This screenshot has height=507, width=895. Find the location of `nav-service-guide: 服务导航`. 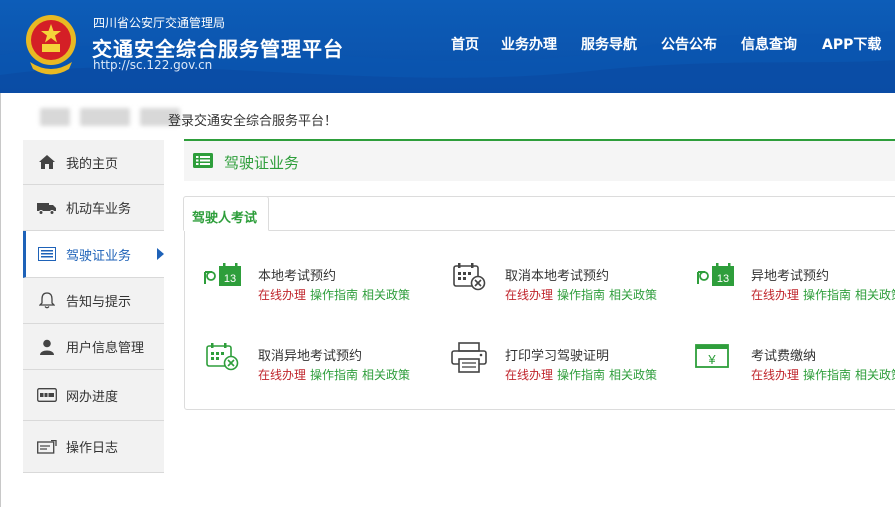

nav-service-guide: 服务导航 is located at coordinates (609, 44).